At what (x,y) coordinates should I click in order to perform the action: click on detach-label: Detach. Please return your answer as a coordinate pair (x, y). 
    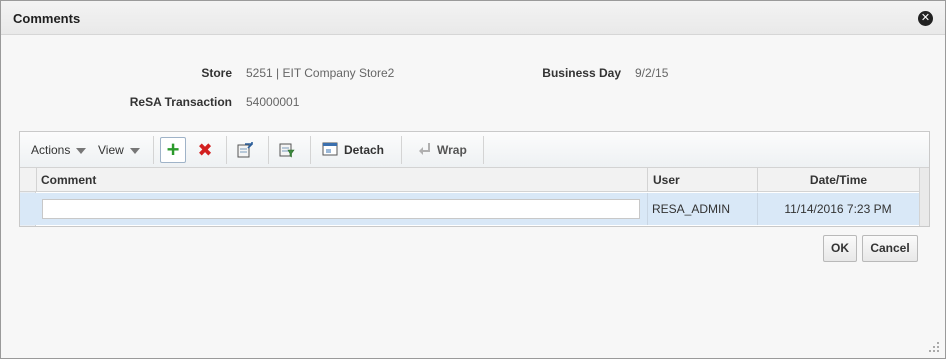
    Looking at the image, I should click on (364, 150).